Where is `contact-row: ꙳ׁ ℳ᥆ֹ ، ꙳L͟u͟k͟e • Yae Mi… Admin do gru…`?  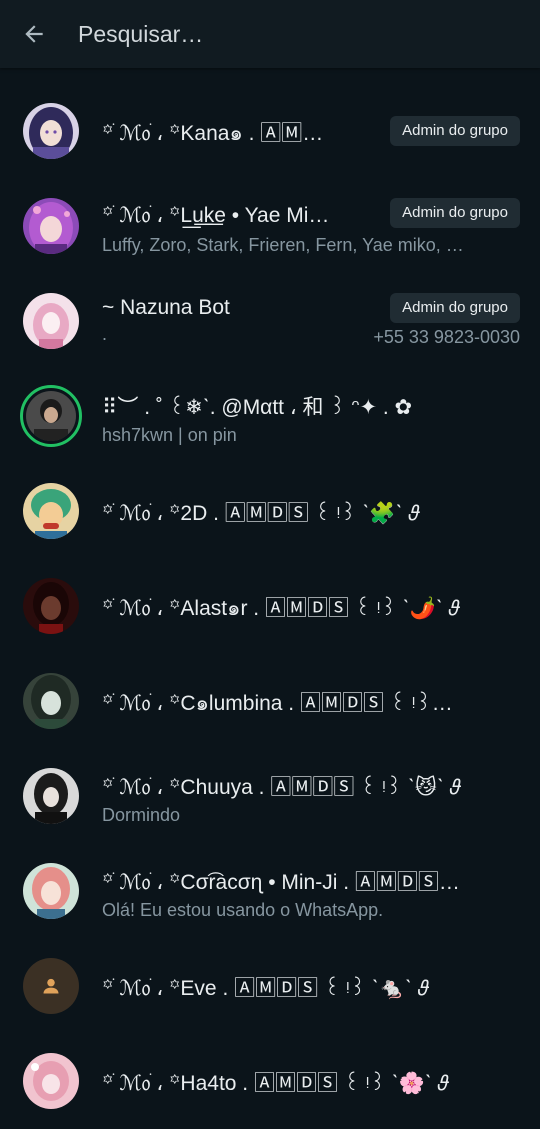 contact-row: ꙳ׁ ℳ᥆ֹ ، ꙳L͟u͟k͟e • Yae Mi… Admin do gru… is located at coordinates (270, 226).